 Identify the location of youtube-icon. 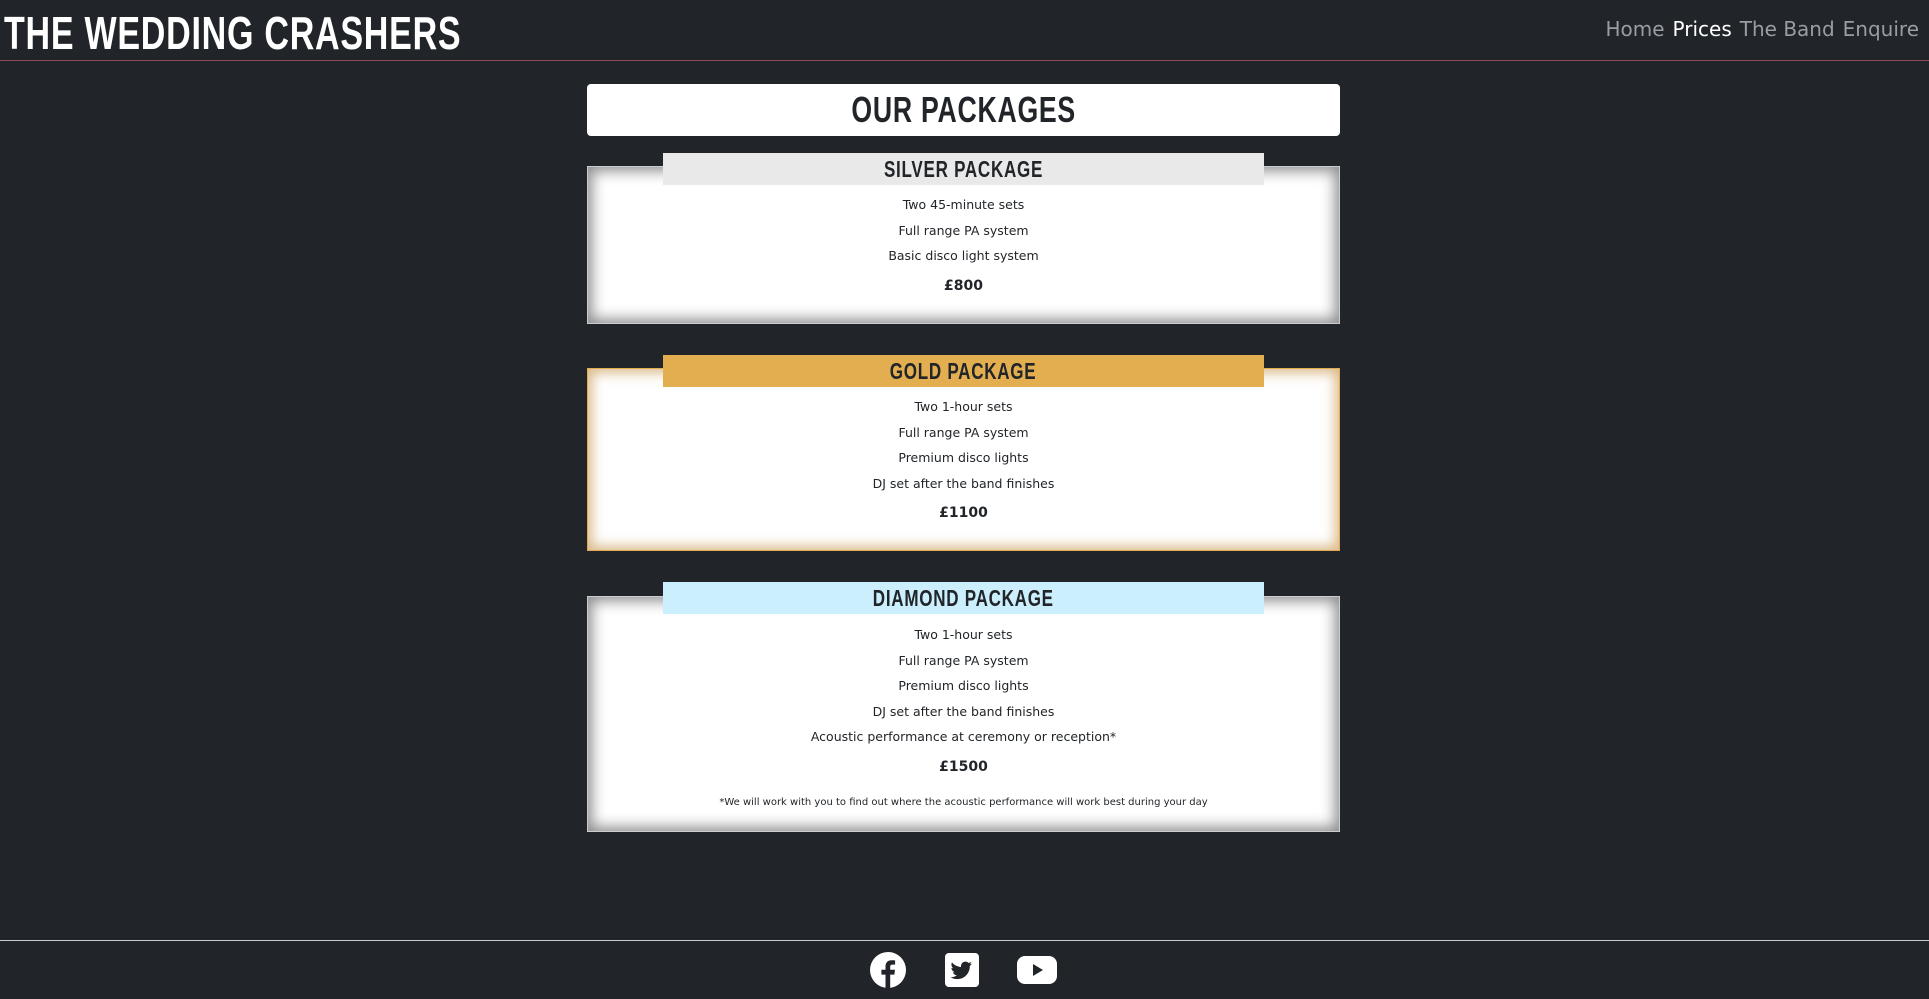
(1037, 970).